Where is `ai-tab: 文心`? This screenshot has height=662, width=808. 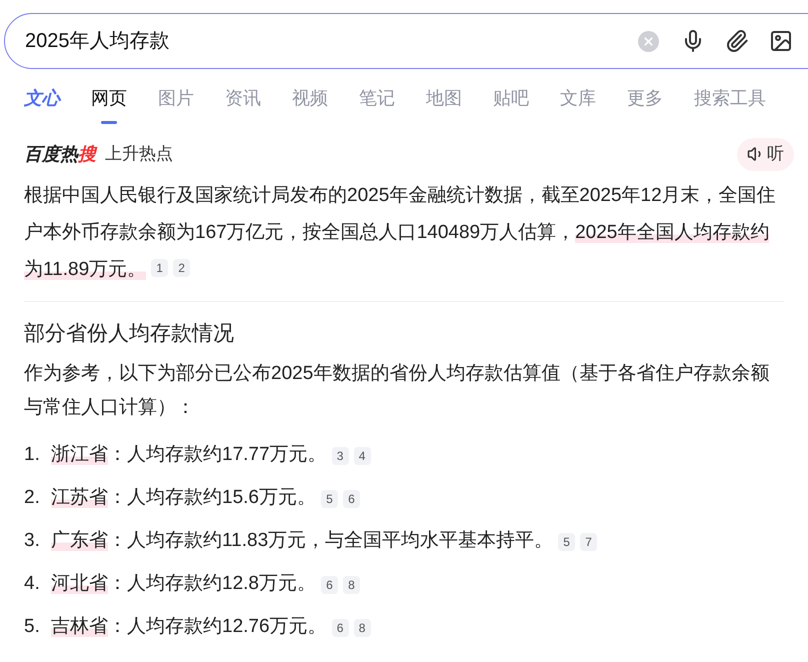
ai-tab: 文心 is located at coordinates (42, 104).